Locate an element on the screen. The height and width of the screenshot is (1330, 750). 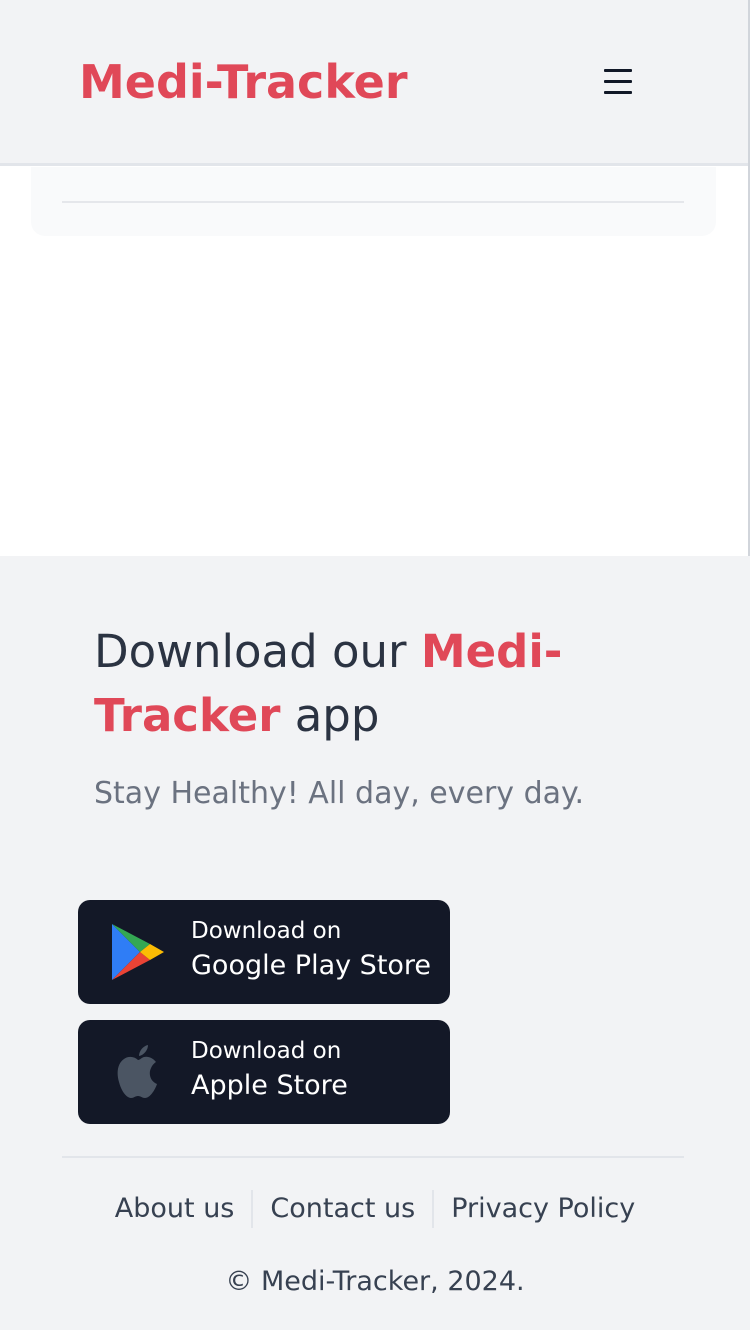
google-play-icon is located at coordinates (138, 952).